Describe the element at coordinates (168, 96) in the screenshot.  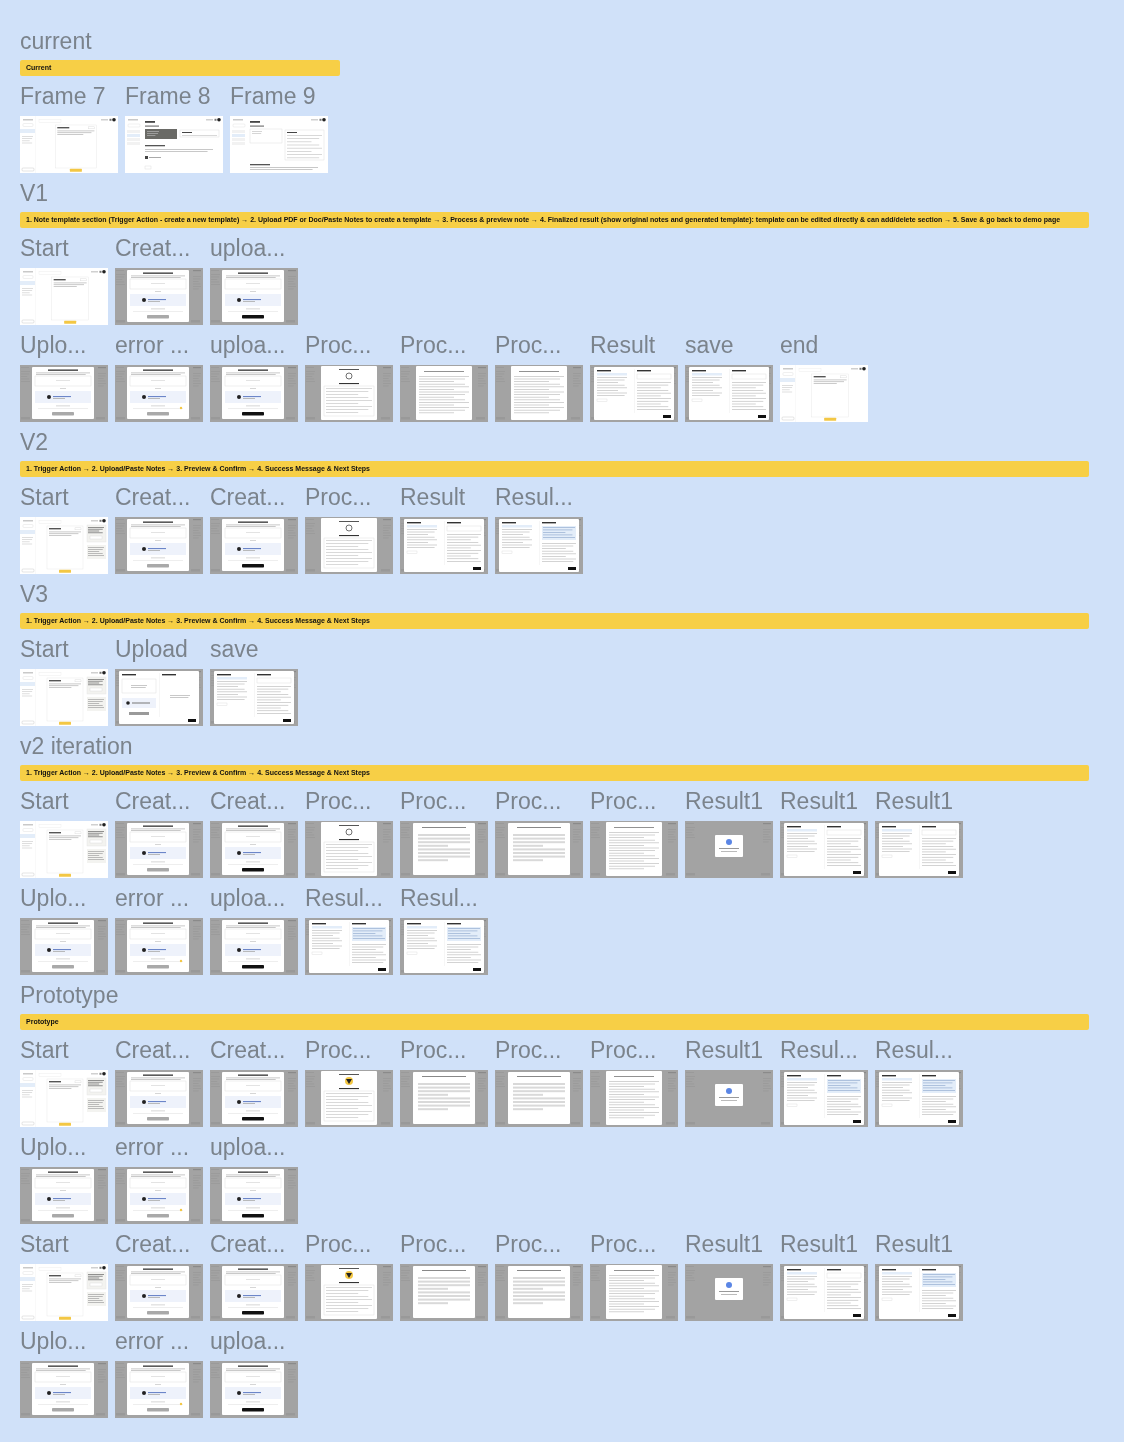
I see `frame-name: Frame 8` at that location.